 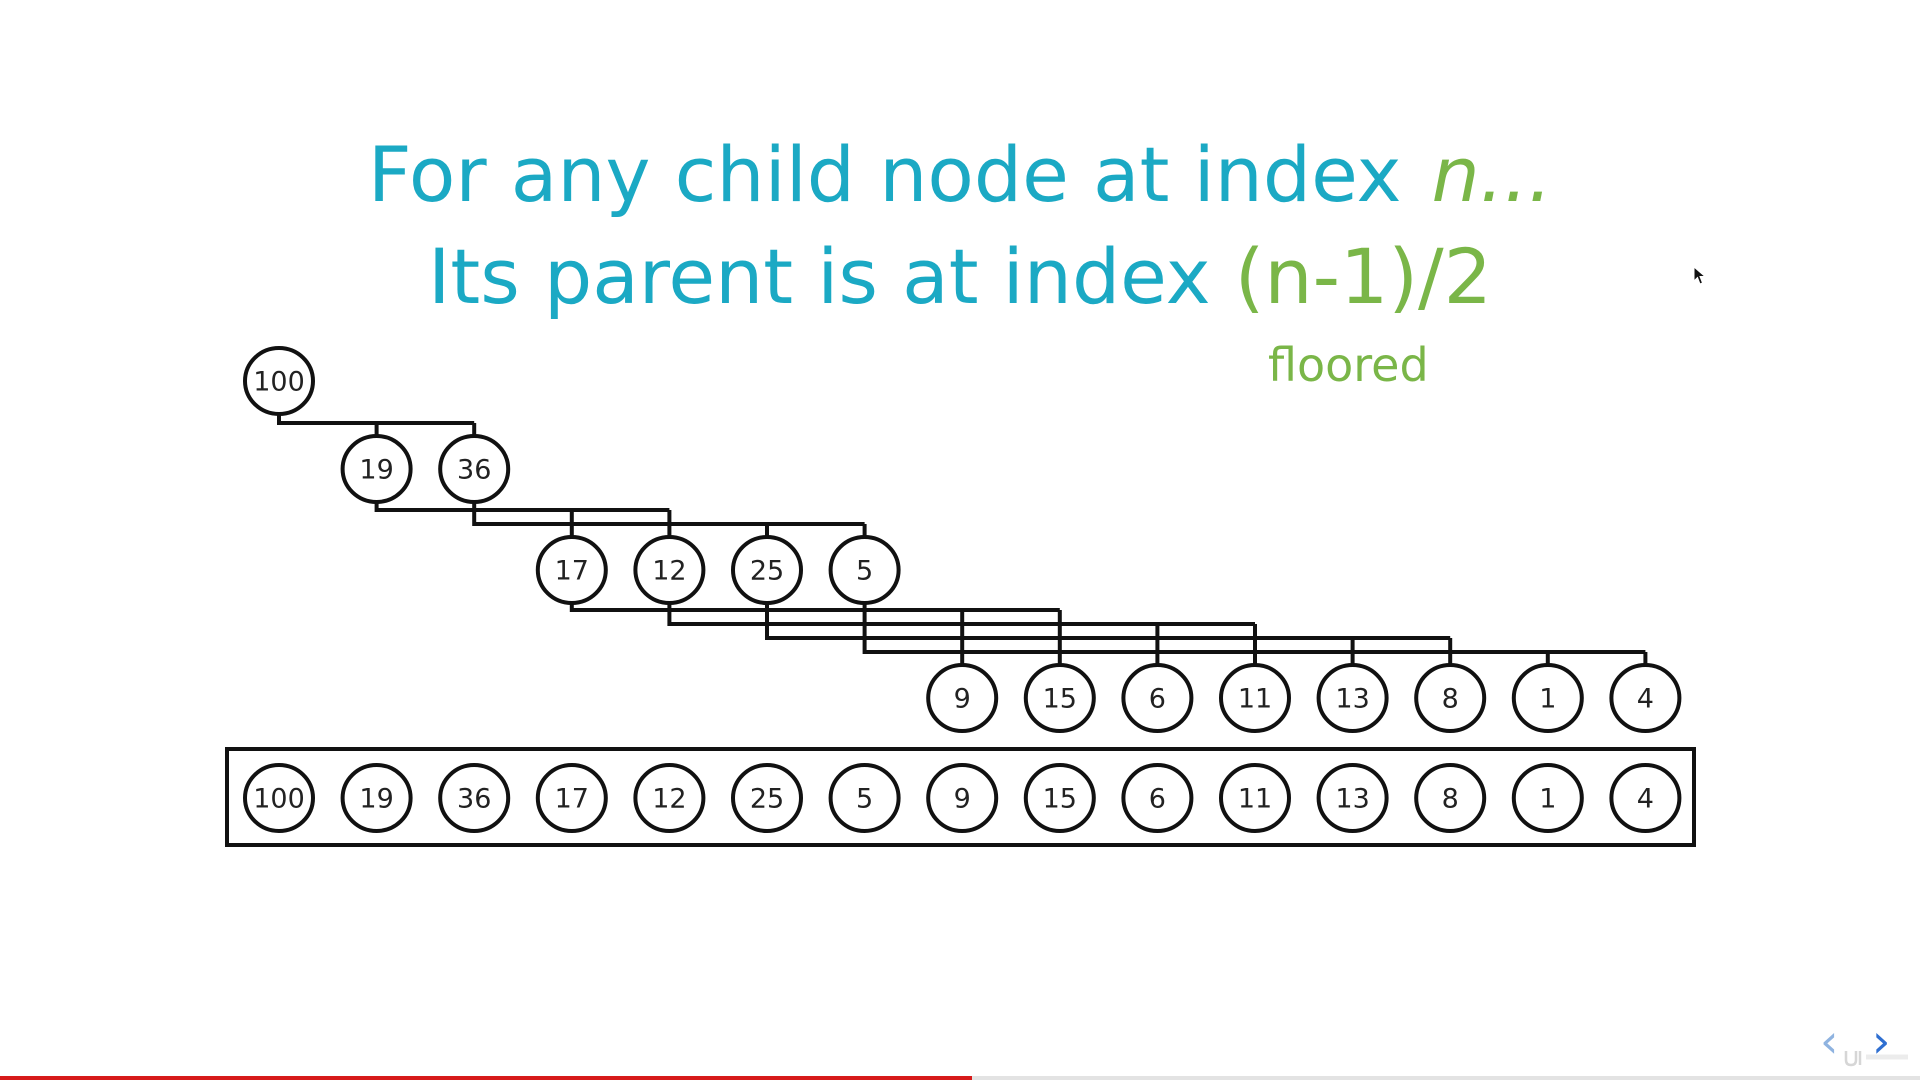 I want to click on tree-node: 17, so click(x=571, y=570).